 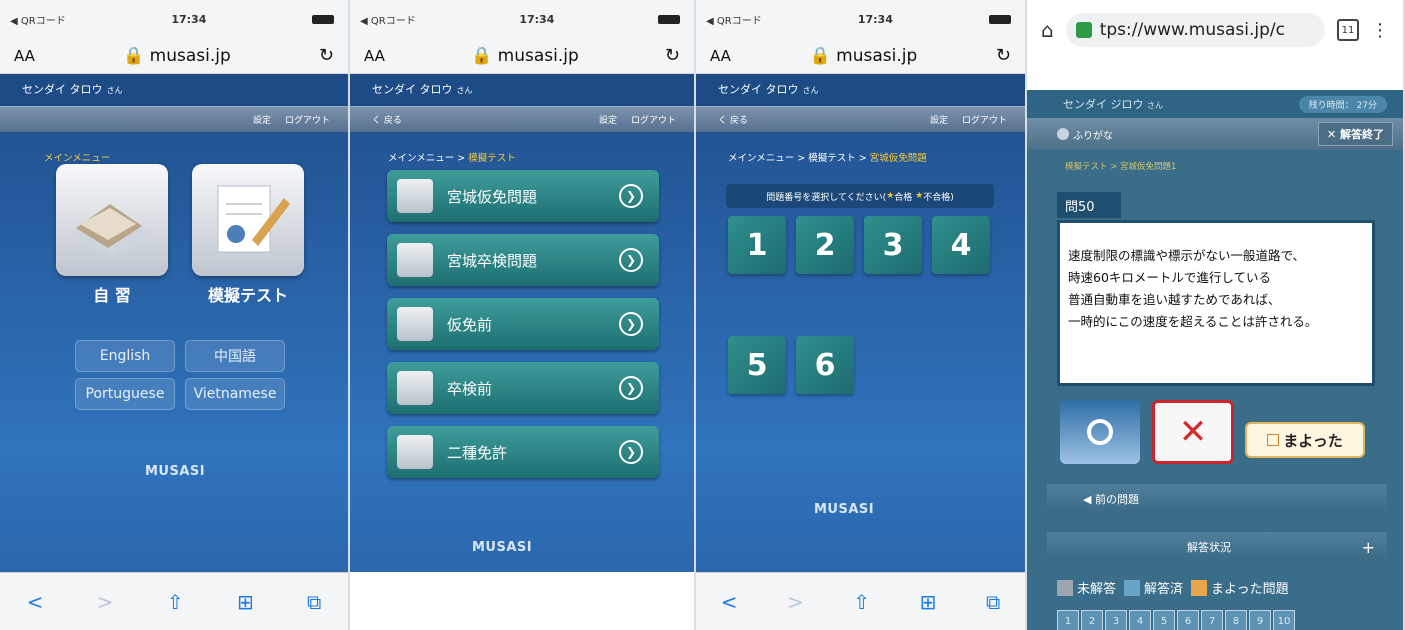 What do you see at coordinates (1209, 547) in the screenshot?
I see `answer-status-label: 解答状況` at bounding box center [1209, 547].